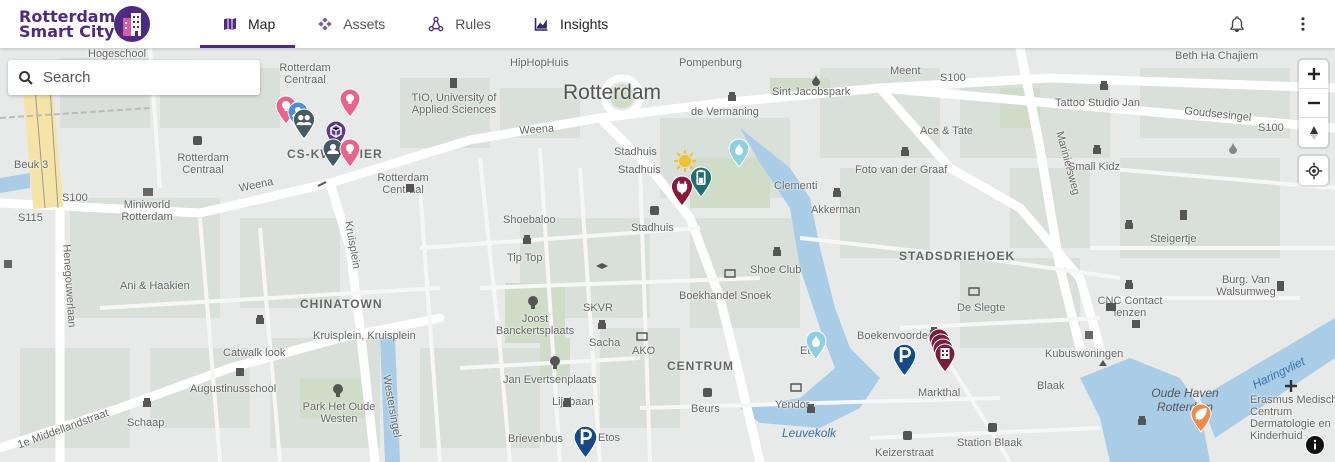 Image resolution: width=1335 pixels, height=462 pixels. Describe the element at coordinates (1270, 24) in the screenshot. I see `header-actions` at that location.